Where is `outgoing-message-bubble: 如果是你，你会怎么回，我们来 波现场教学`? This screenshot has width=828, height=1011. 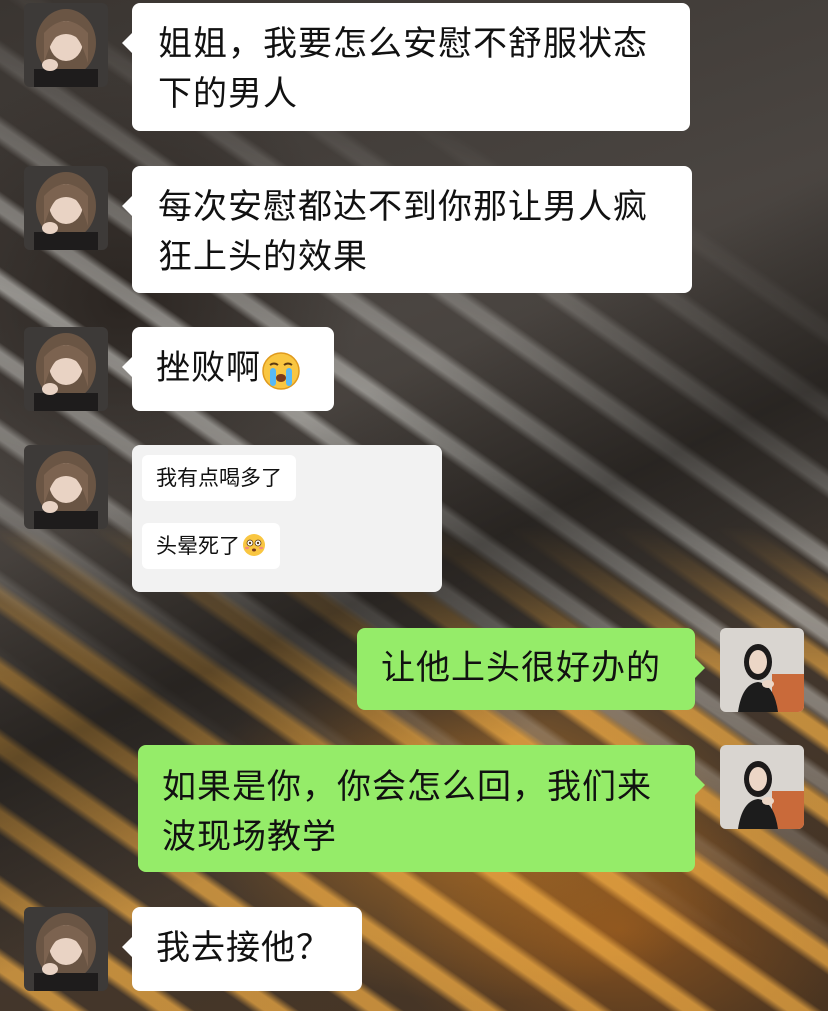 outgoing-message-bubble: 如果是你，你会怎么回，我们来 波现场教学 is located at coordinates (421, 808).